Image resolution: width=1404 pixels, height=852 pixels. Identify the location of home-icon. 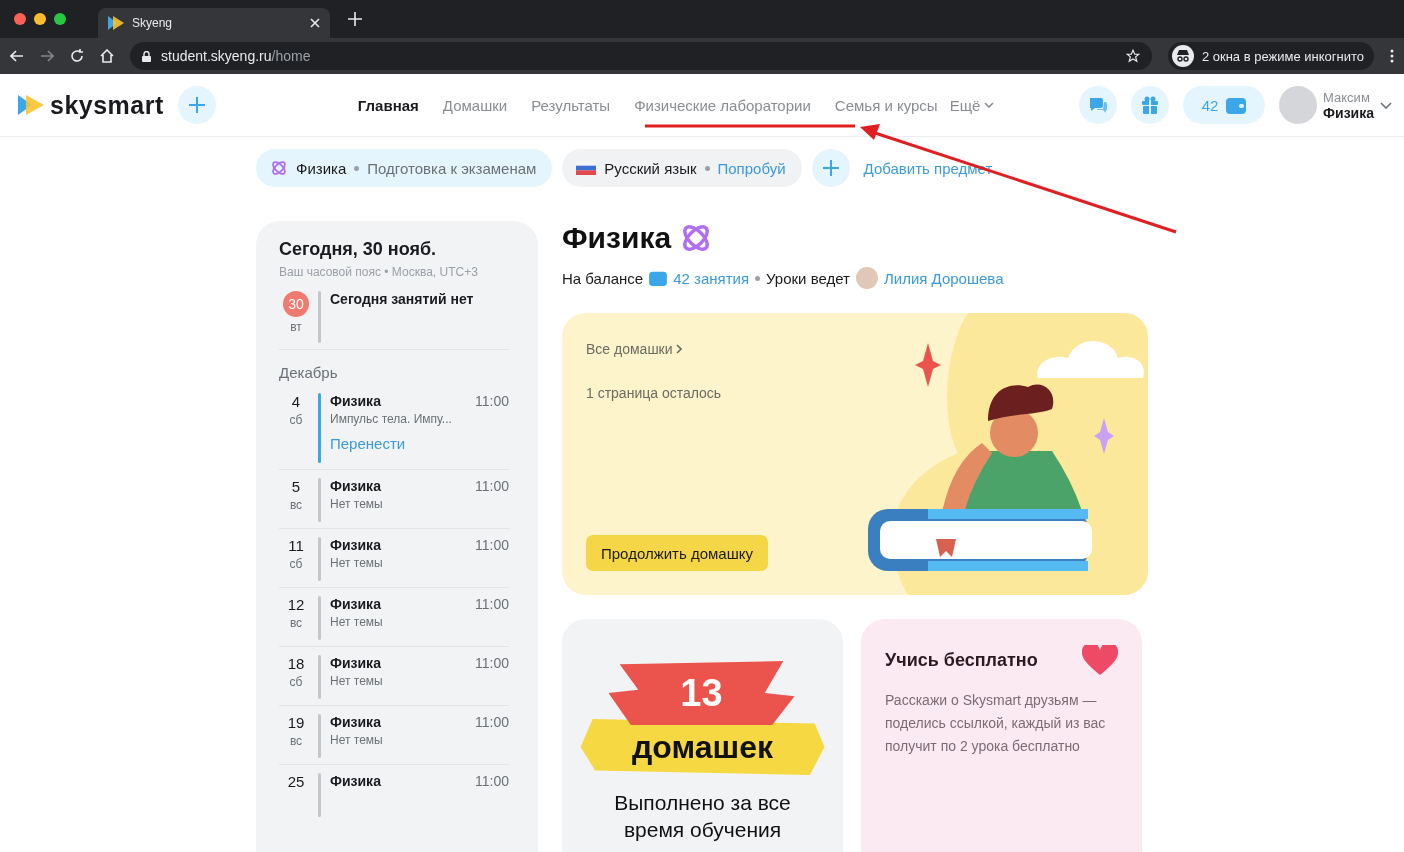
(107, 56).